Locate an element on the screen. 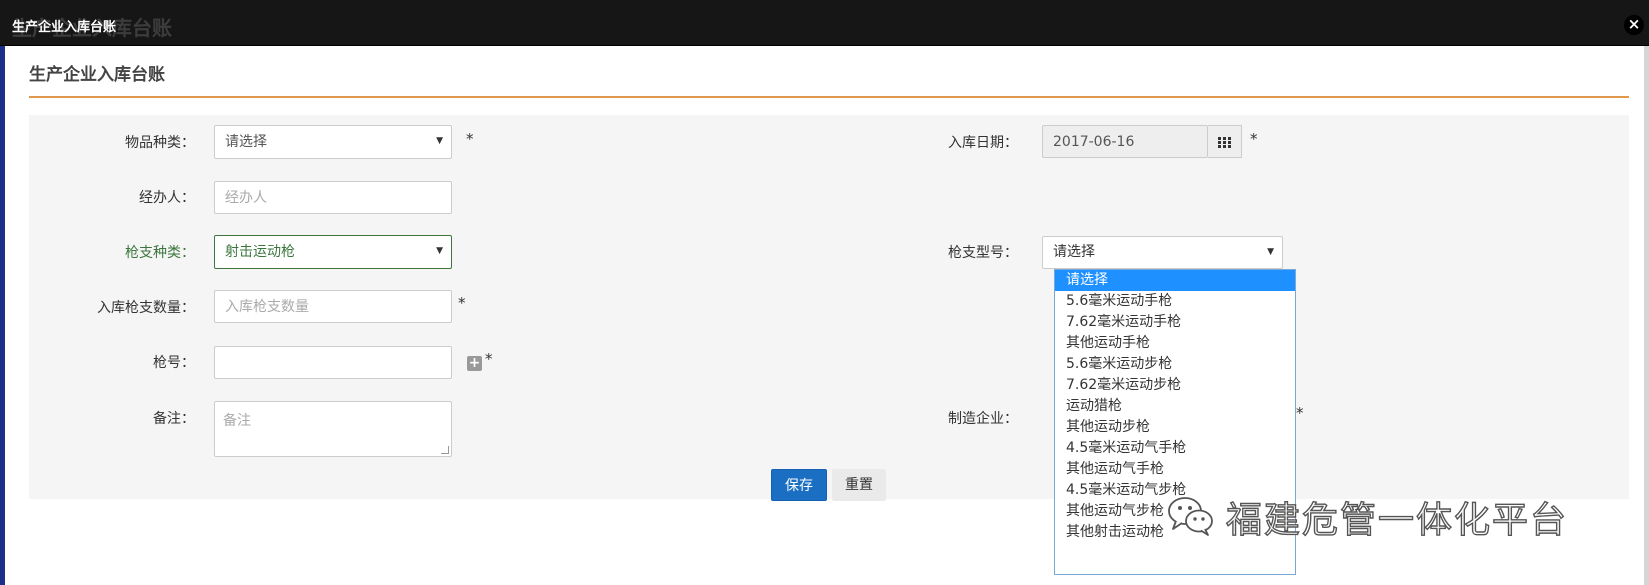  manufacturer-label: 制造企业： is located at coordinates (983, 419).